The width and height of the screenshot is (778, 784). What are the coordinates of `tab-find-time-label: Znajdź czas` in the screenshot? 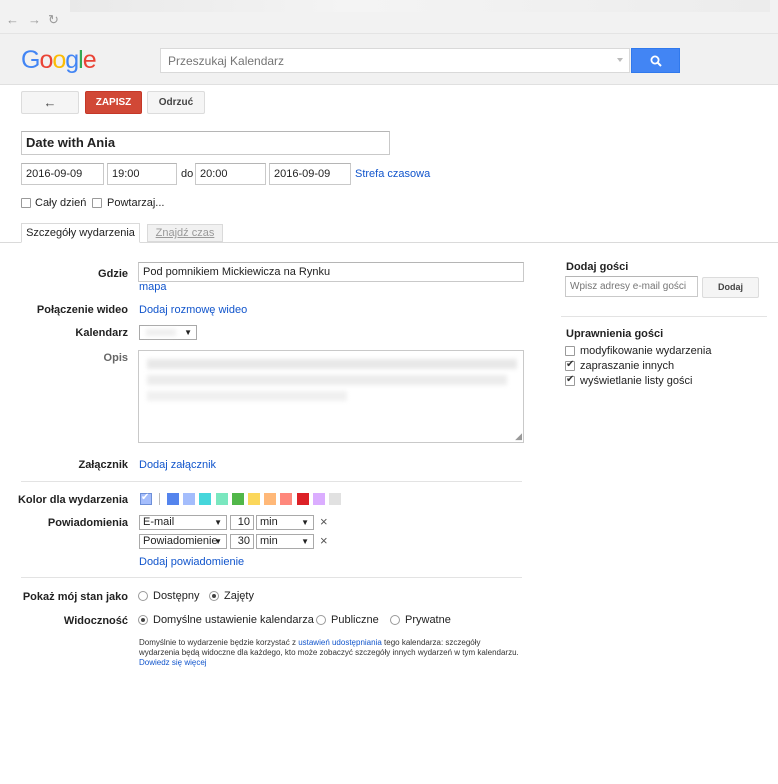 It's located at (185, 233).